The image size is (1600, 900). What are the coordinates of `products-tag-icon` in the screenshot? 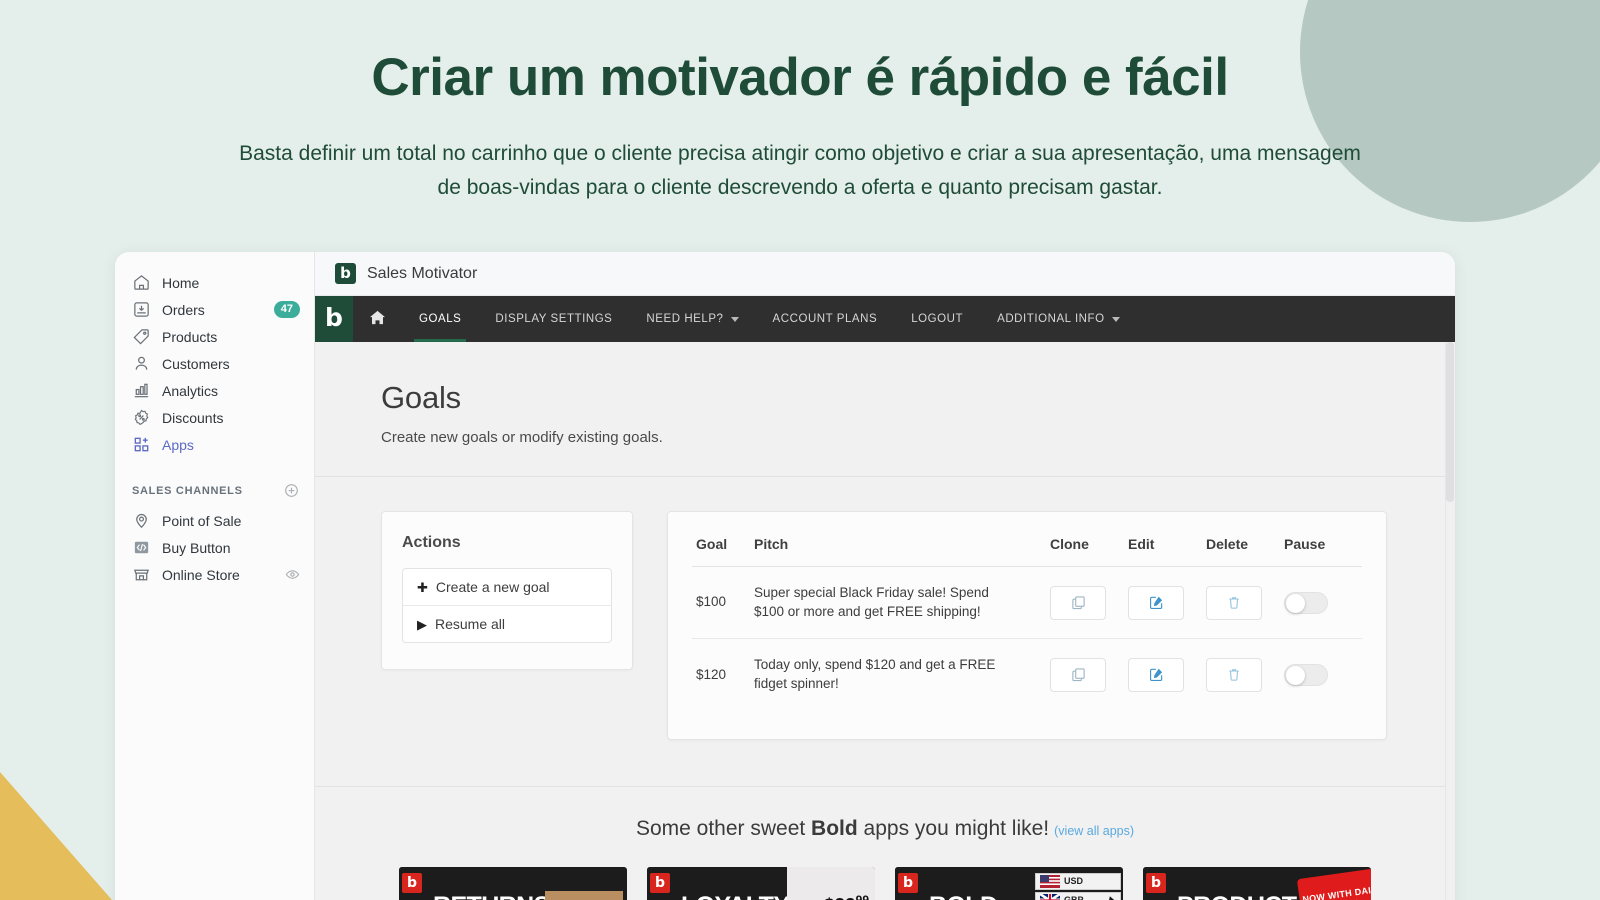 It's located at (141, 336).